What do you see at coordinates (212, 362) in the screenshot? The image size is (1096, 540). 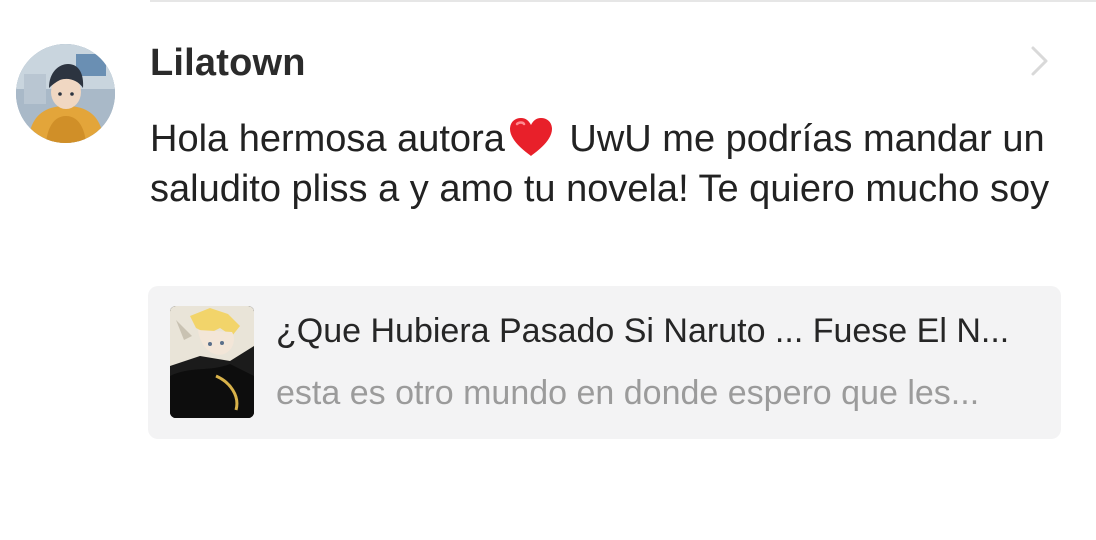 I see `story-cover-image` at bounding box center [212, 362].